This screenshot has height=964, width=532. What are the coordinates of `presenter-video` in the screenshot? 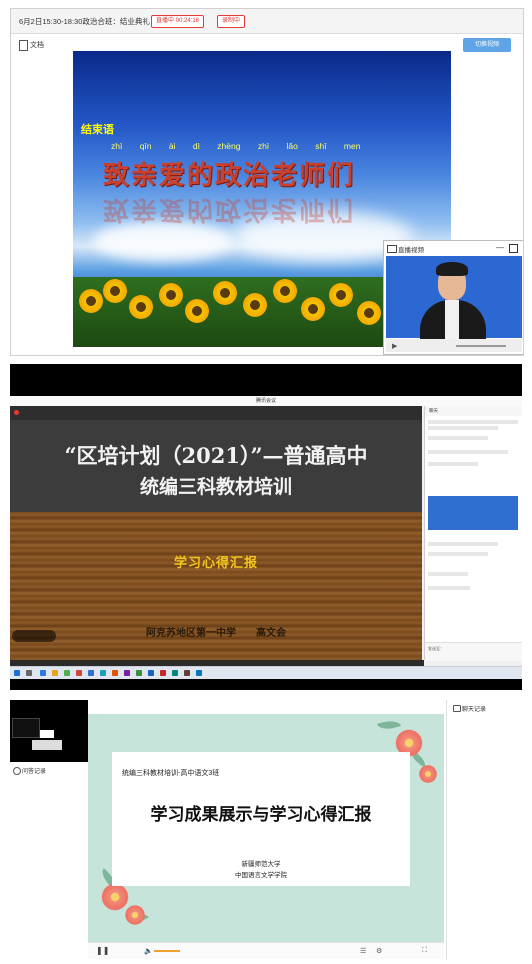 It's located at (454, 298).